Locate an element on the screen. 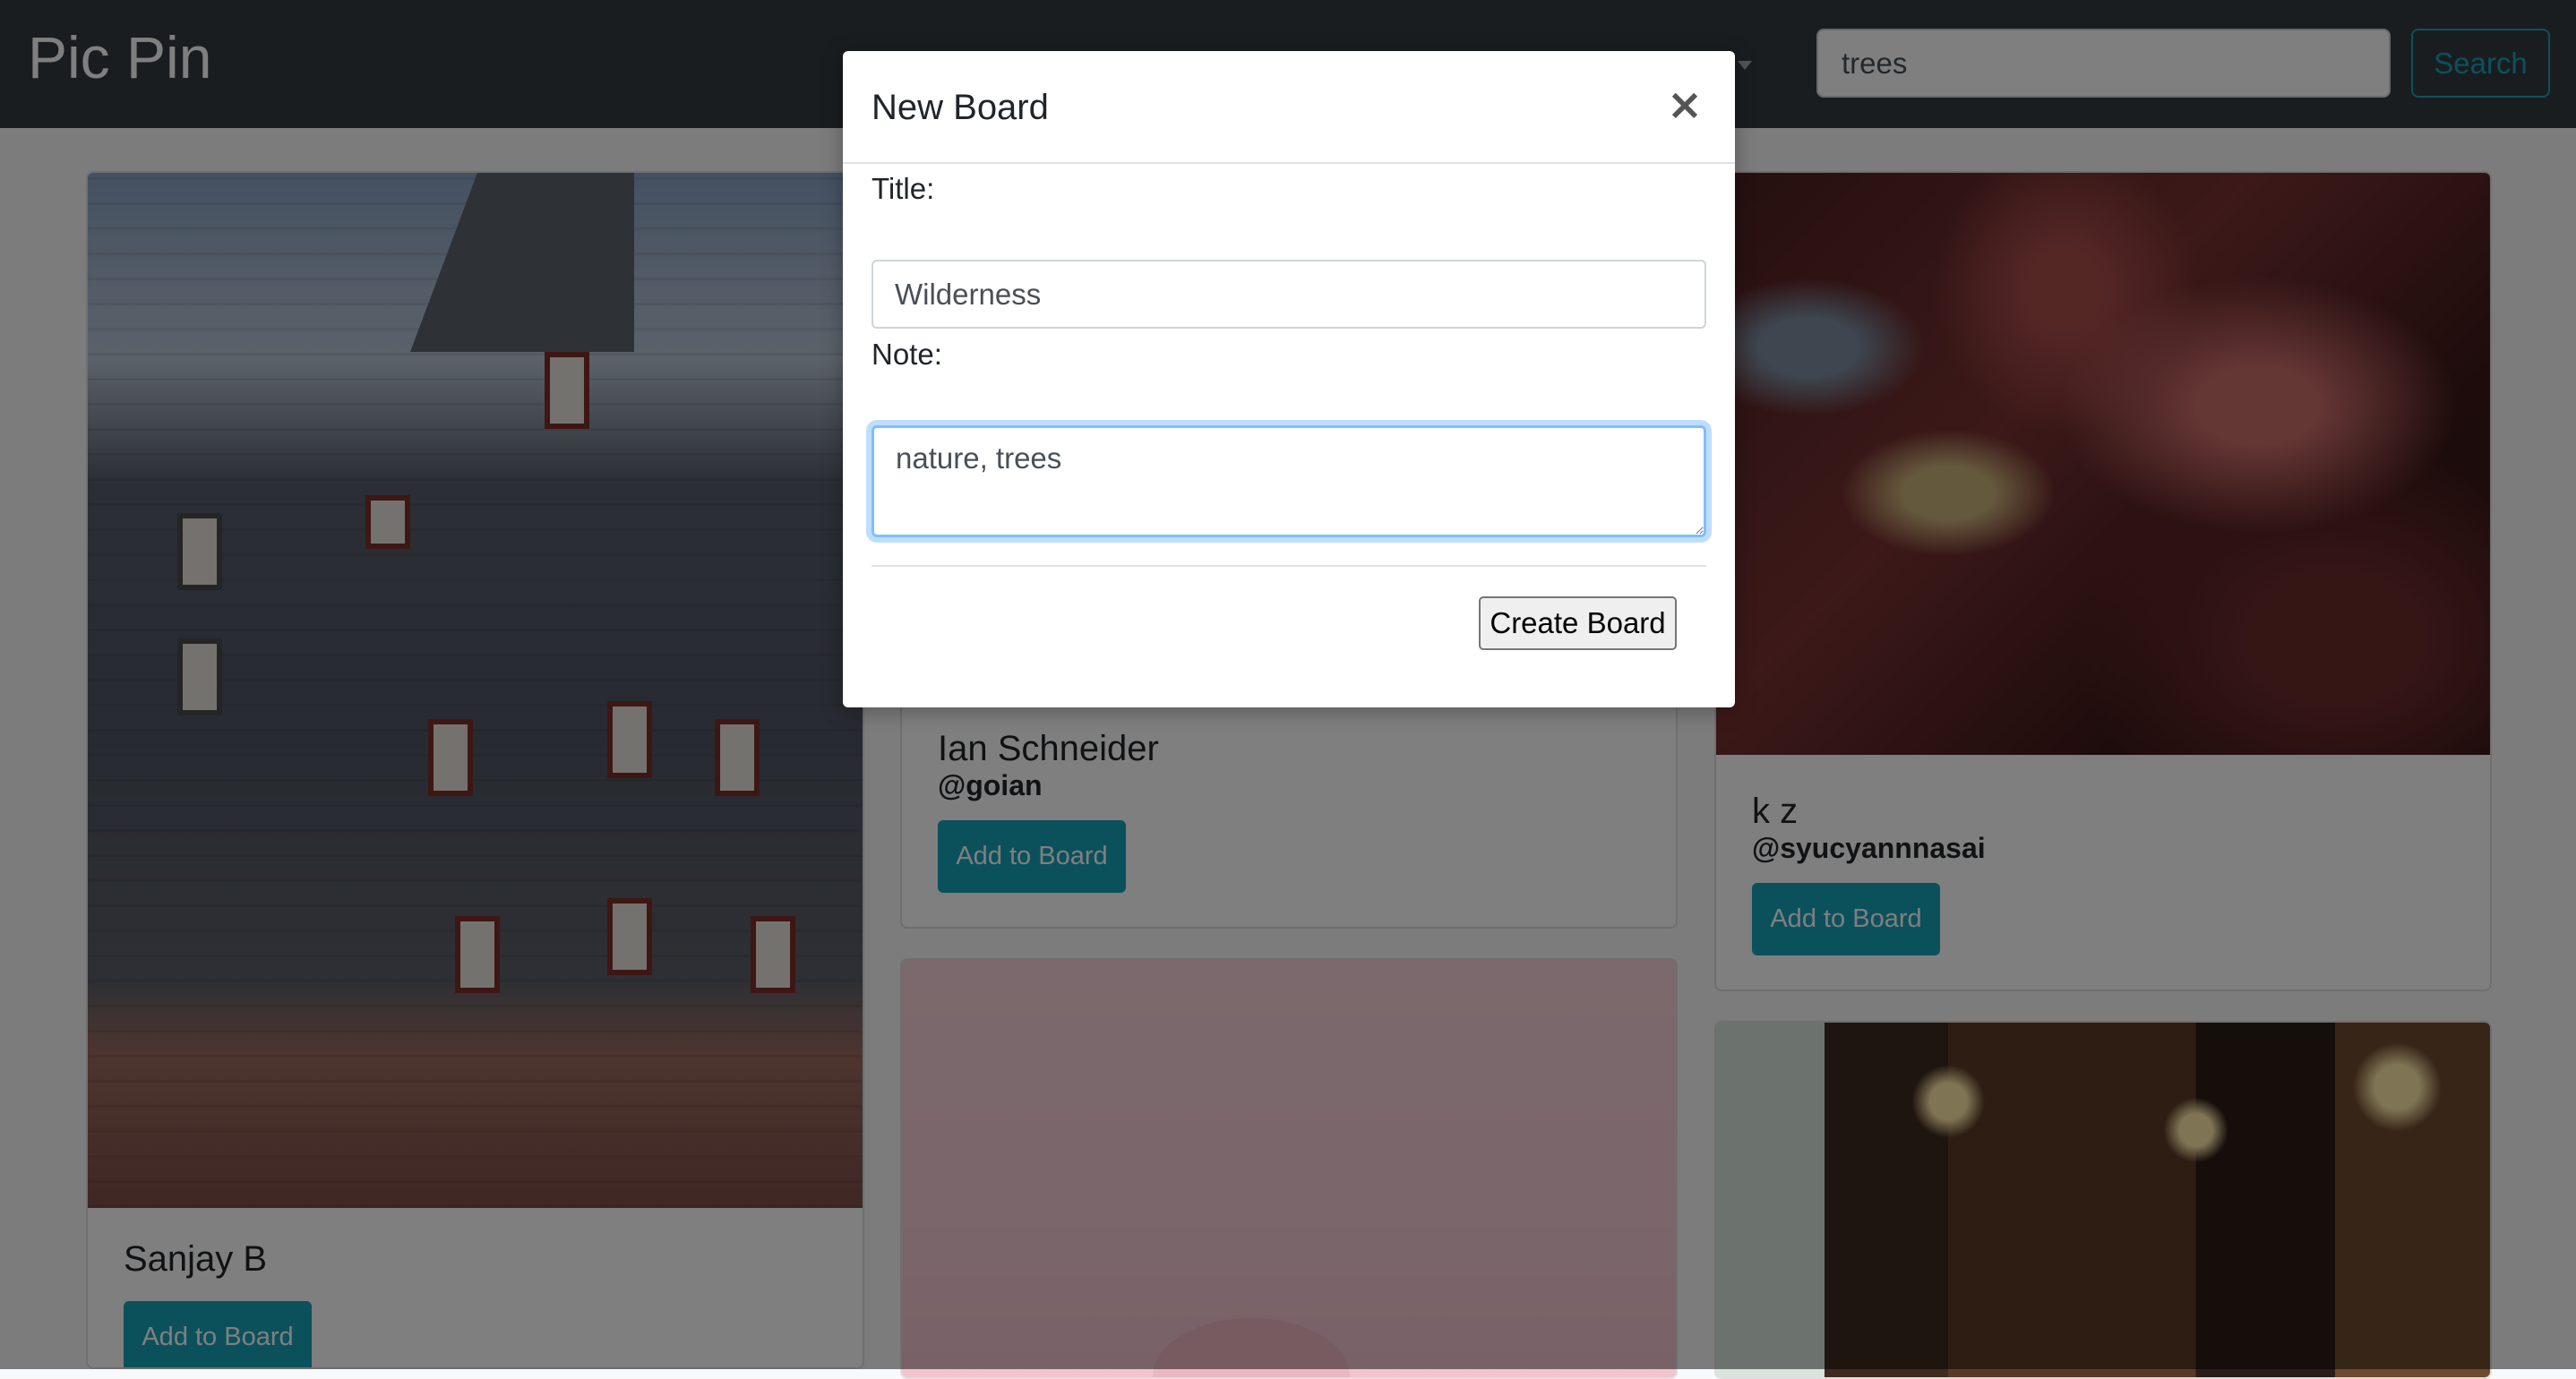  modal-title: New Board is located at coordinates (960, 108).